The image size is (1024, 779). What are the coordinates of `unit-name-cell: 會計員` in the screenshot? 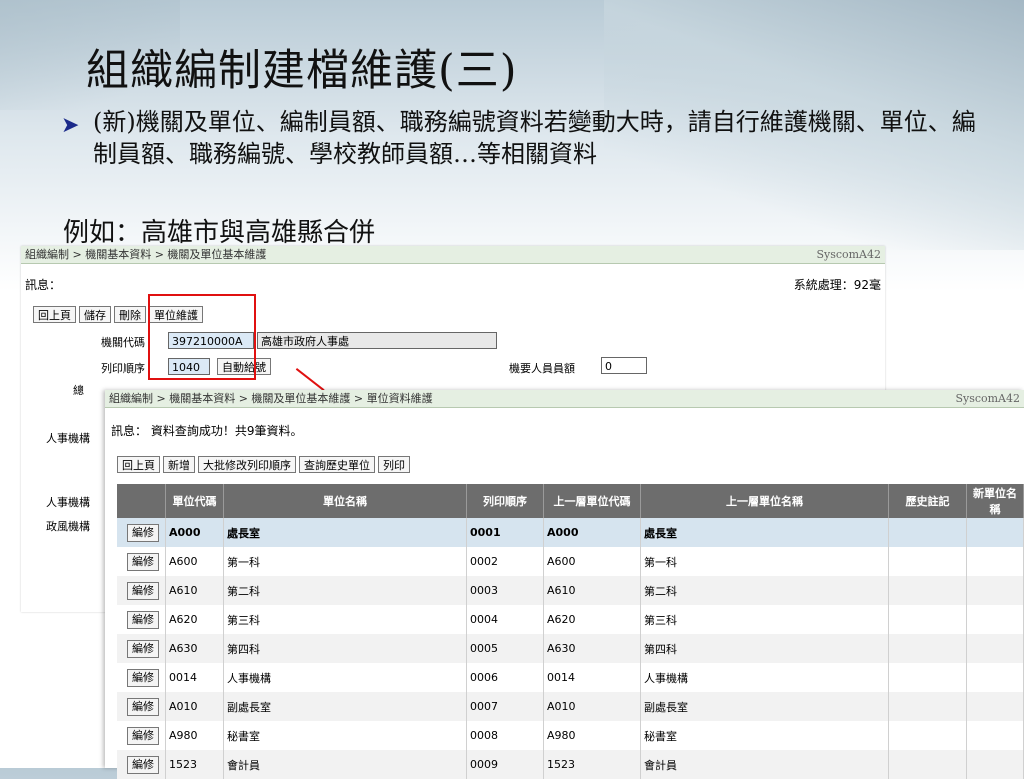 It's located at (345, 764).